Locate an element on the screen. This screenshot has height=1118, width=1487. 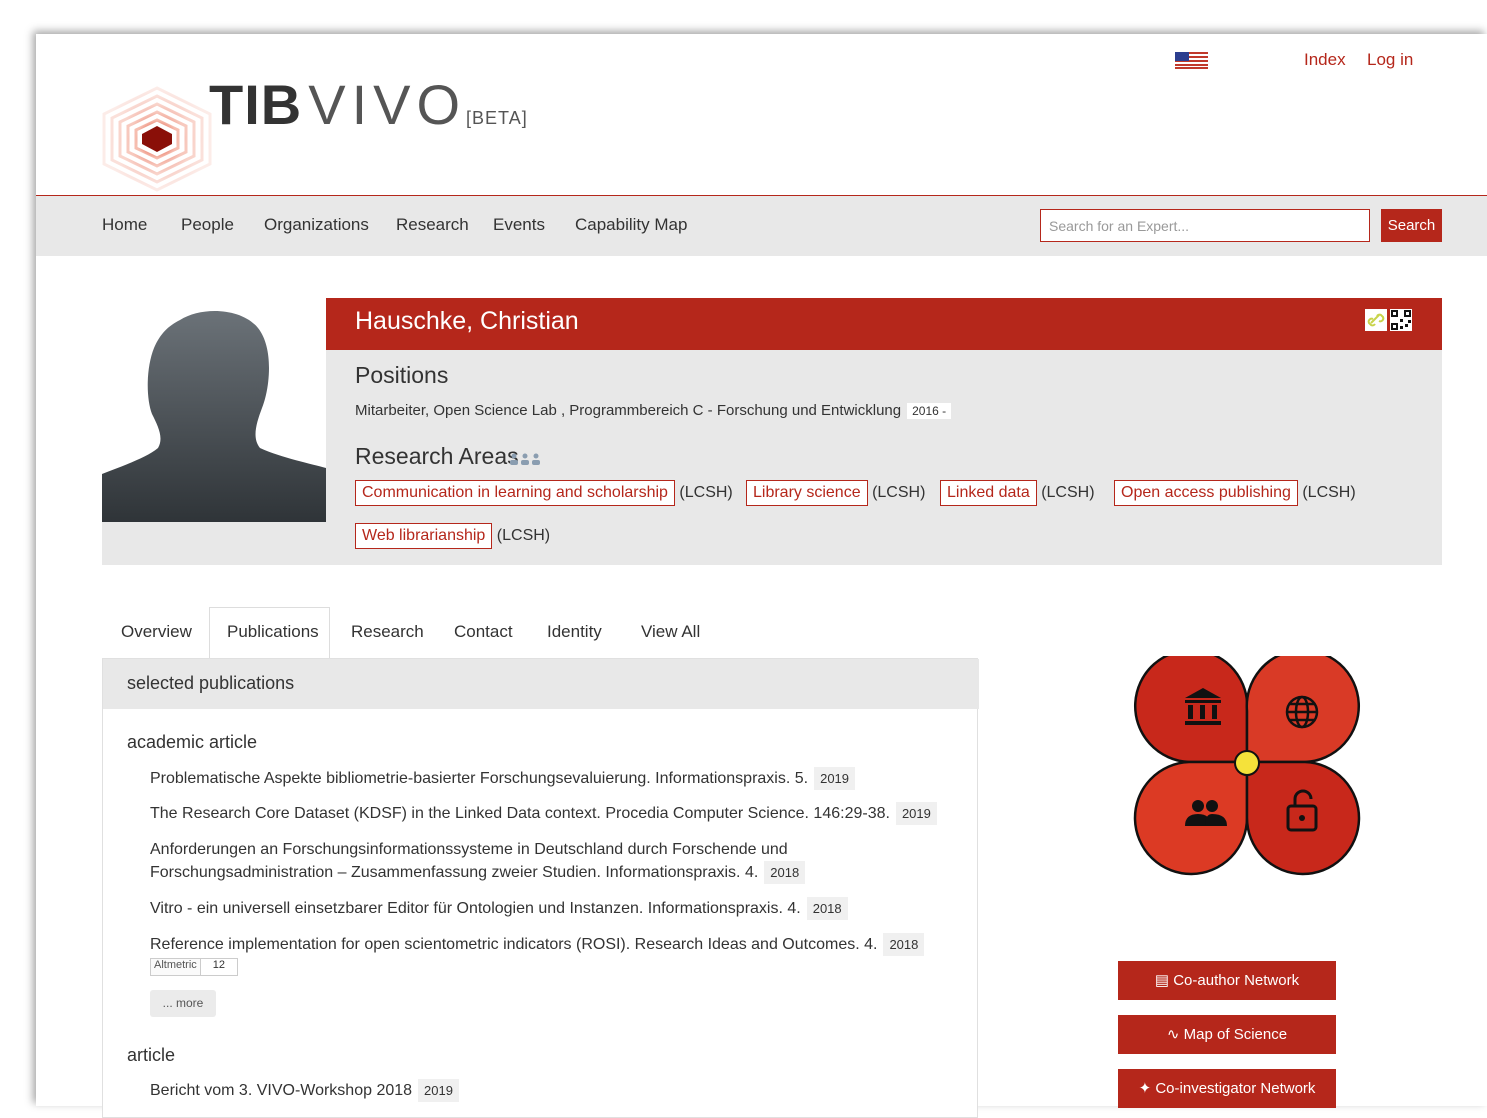
co-author-network-label: Co-author Network is located at coordinates (1236, 980).